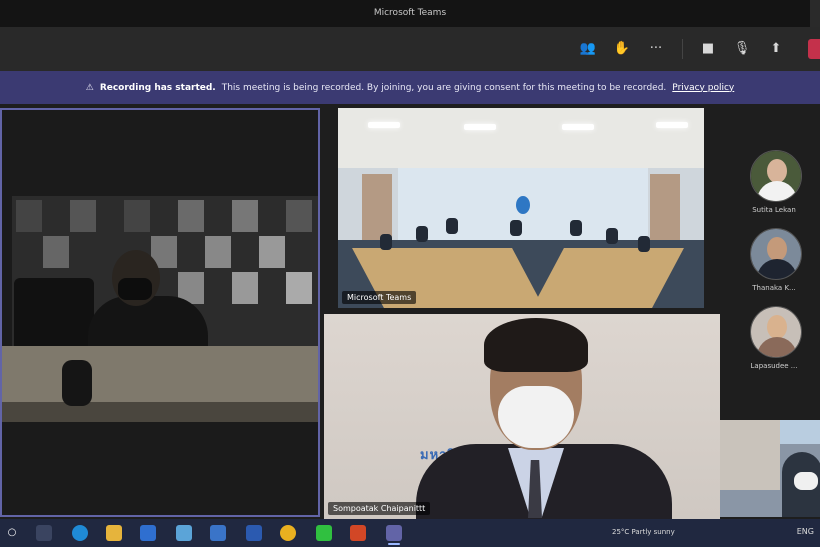 The image size is (820, 547). Describe the element at coordinates (656, 49) in the screenshot. I see `more-icon: ···` at that location.